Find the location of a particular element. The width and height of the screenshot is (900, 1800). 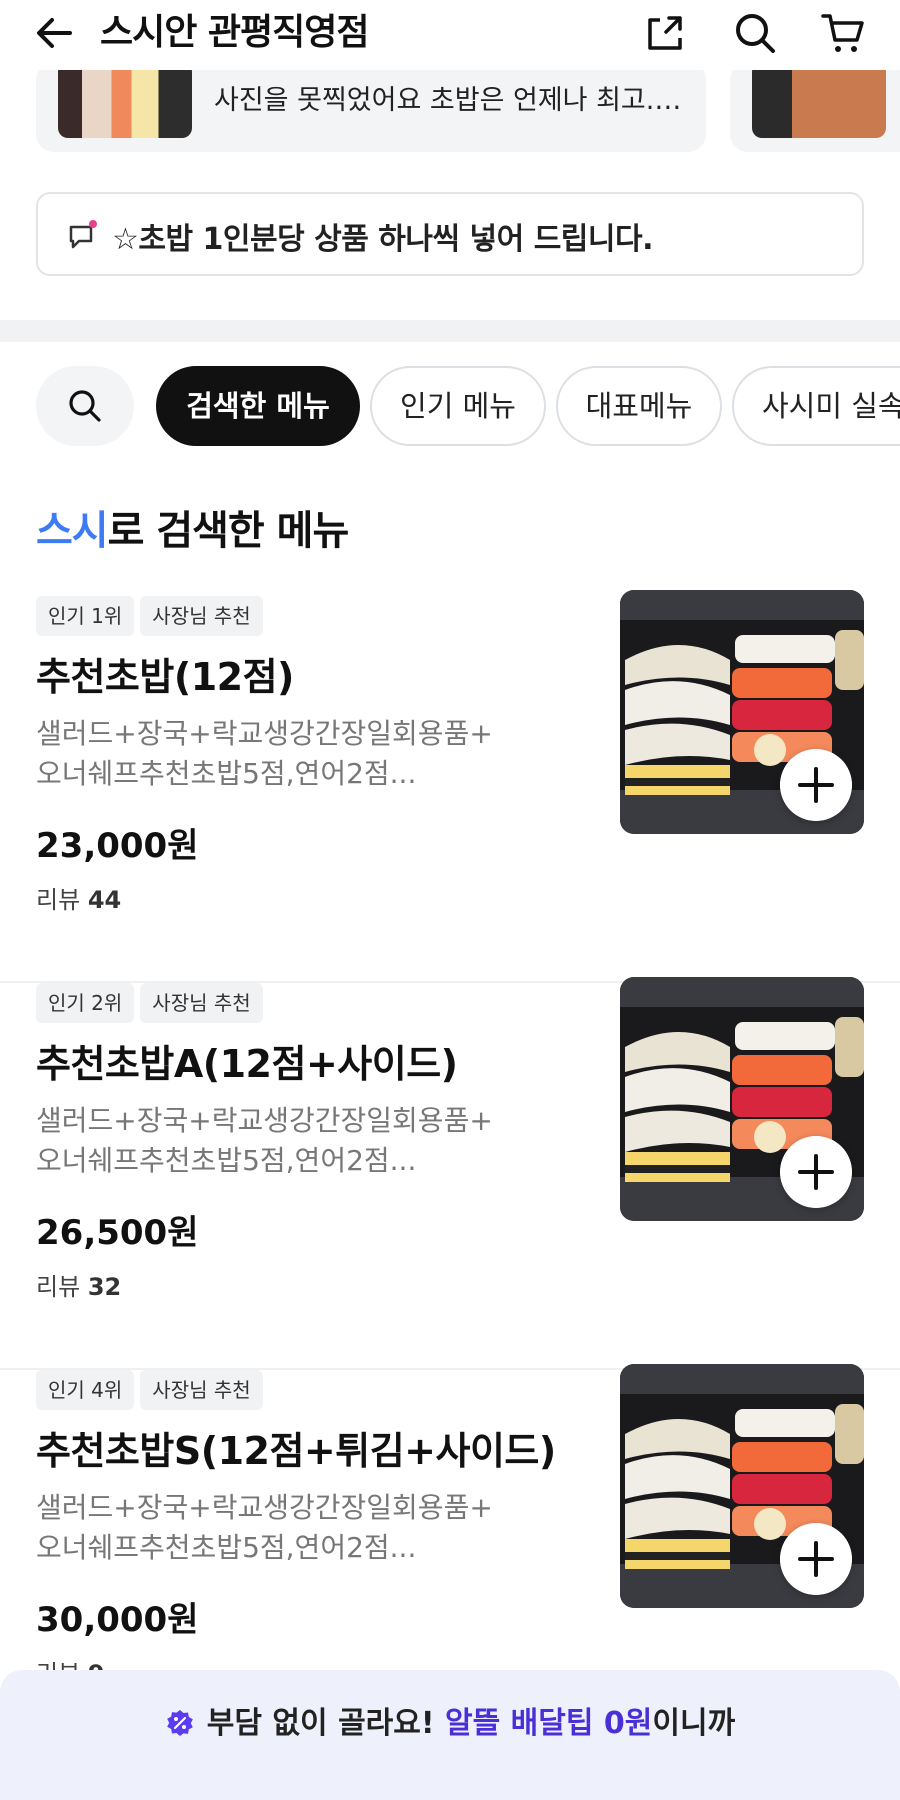

section-divider is located at coordinates (450, 331).